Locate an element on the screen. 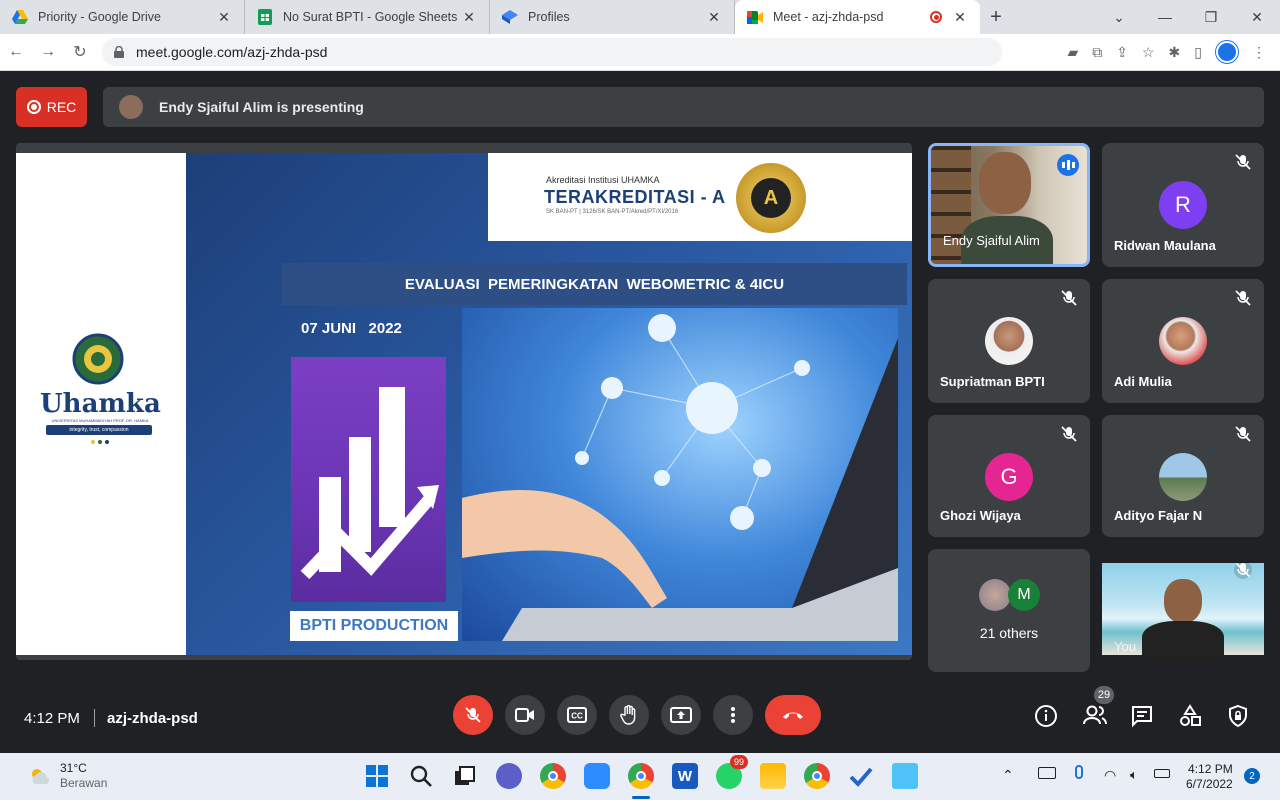  chat-button is located at coordinates (1142, 716).